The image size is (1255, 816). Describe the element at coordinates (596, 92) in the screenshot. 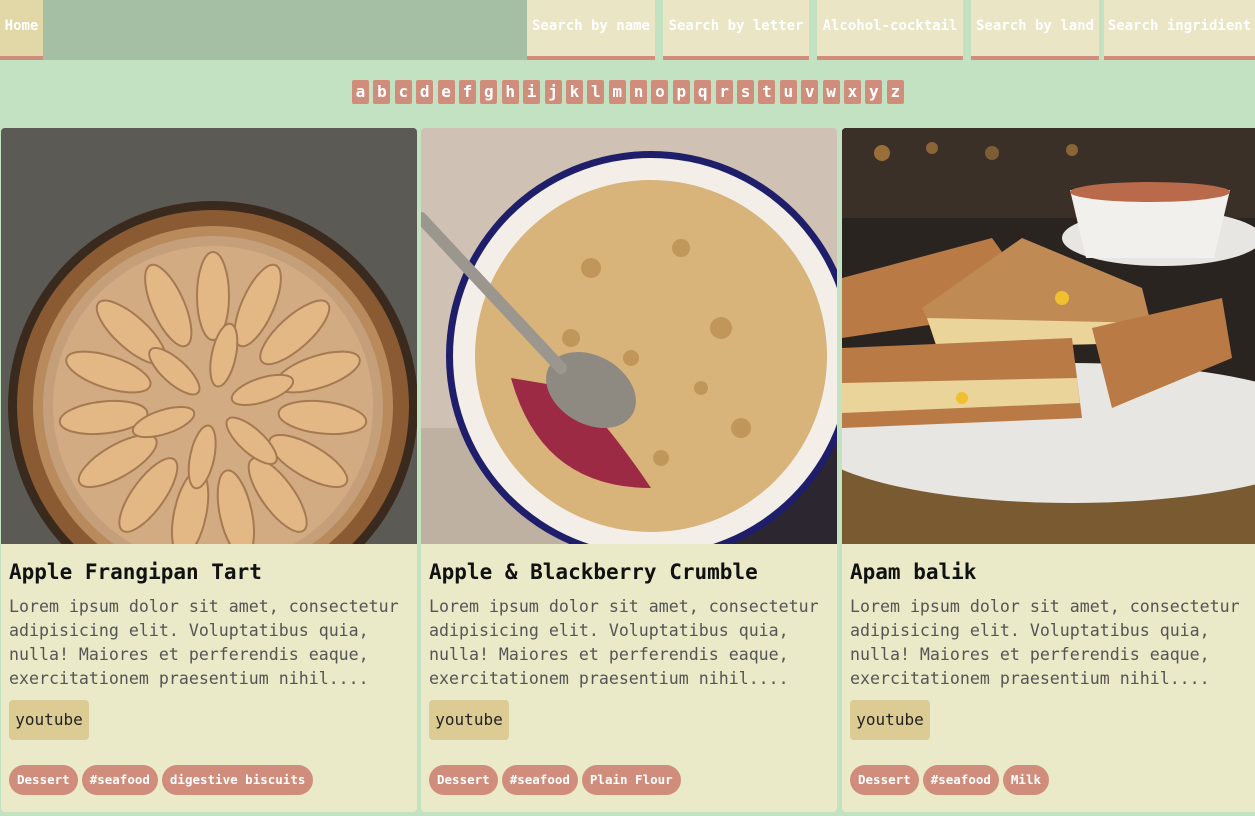

I see `letter-button-l: l` at that location.